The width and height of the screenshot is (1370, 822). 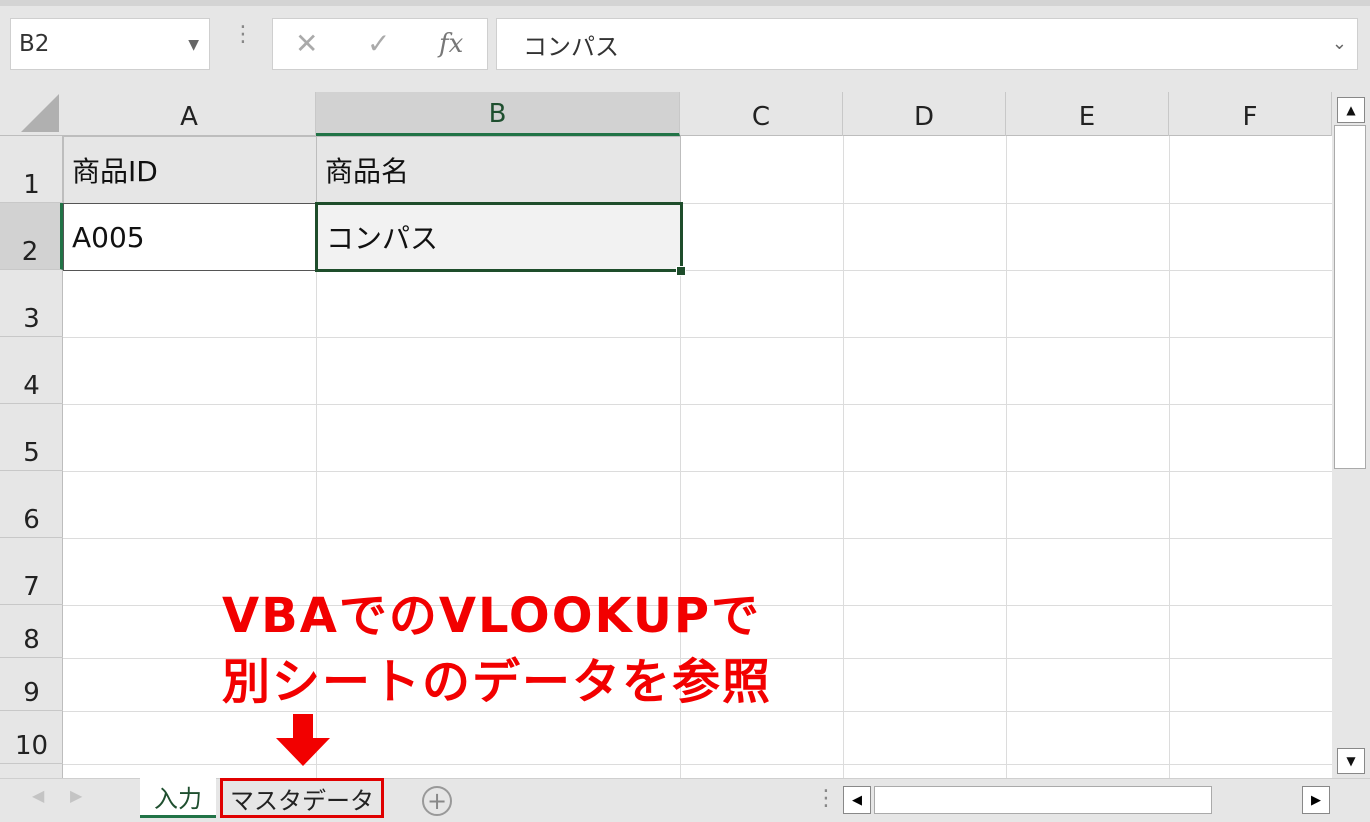 What do you see at coordinates (498, 114) in the screenshot?
I see `column-header-b: B` at bounding box center [498, 114].